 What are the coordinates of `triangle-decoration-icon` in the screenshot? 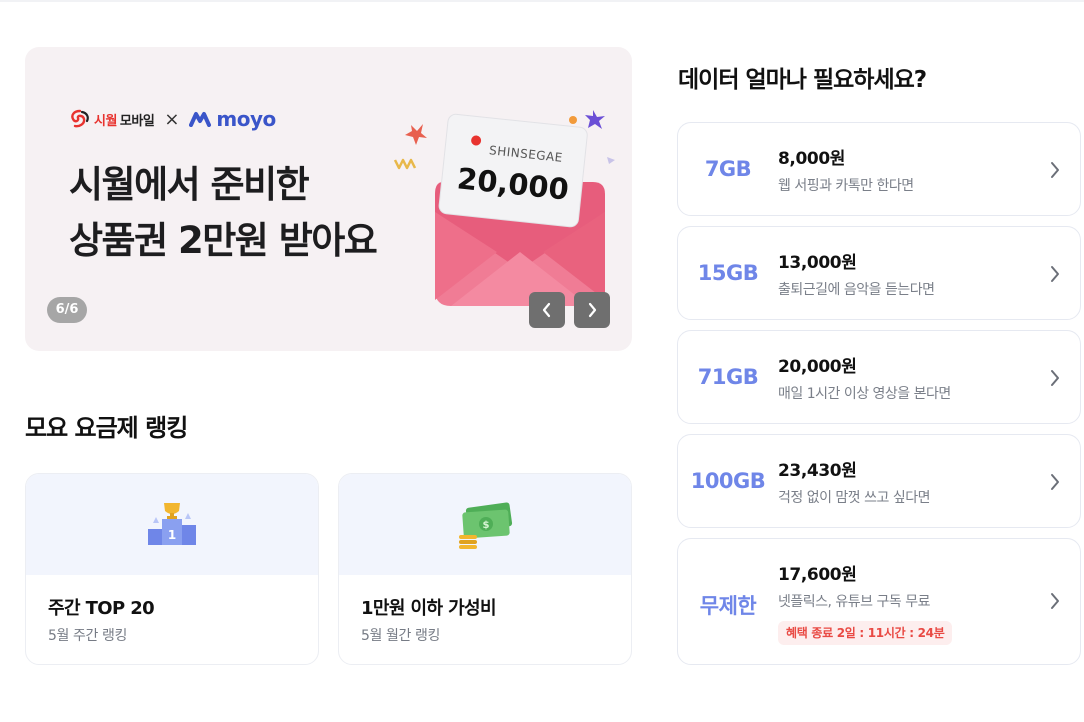 It's located at (611, 160).